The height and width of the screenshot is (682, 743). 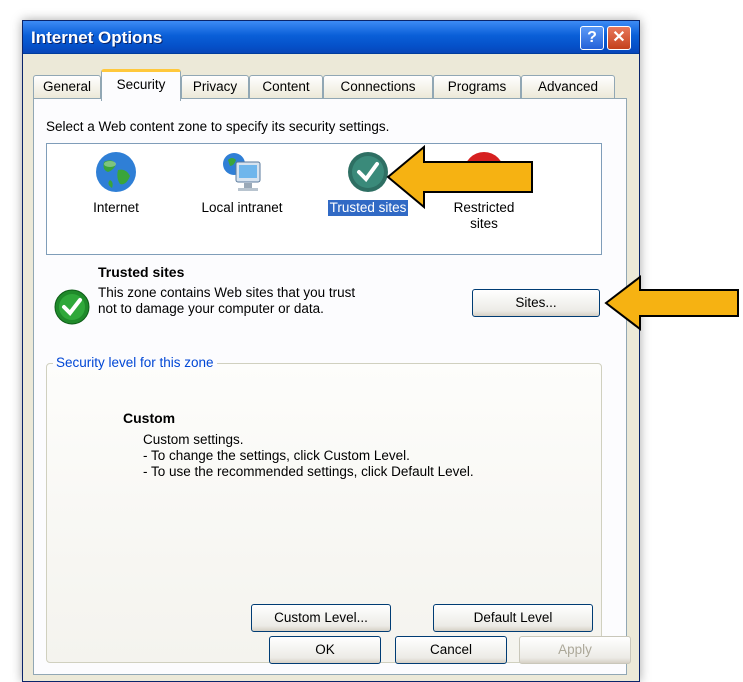 What do you see at coordinates (671, 303) in the screenshot?
I see `arrow-pointing-to-sites-button-icon` at bounding box center [671, 303].